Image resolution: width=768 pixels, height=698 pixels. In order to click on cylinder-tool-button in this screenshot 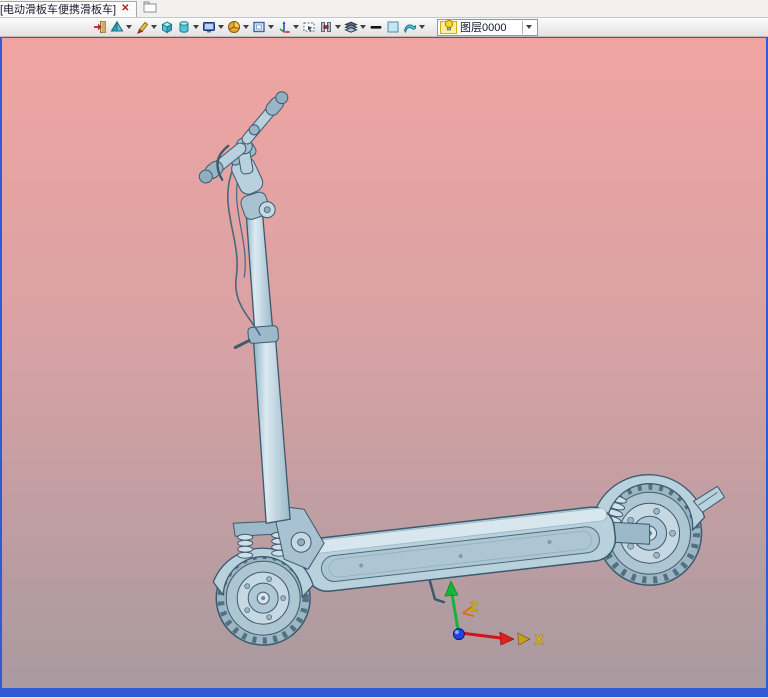, I will do `click(188, 27)`.